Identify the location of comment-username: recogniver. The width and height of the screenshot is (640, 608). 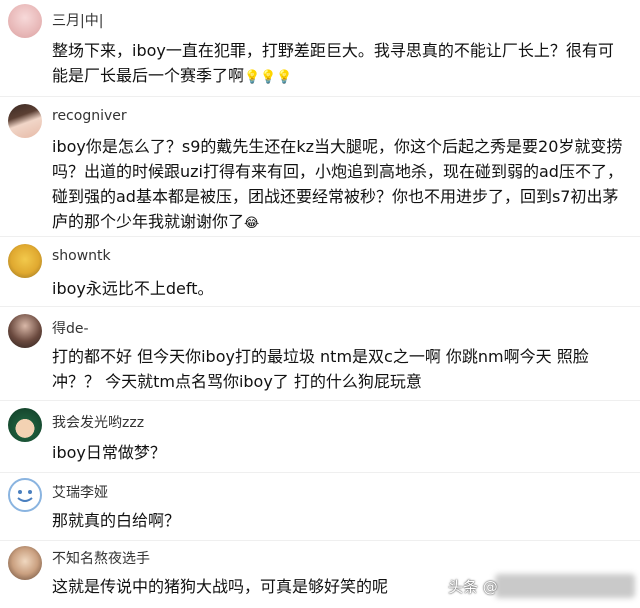
(89, 116).